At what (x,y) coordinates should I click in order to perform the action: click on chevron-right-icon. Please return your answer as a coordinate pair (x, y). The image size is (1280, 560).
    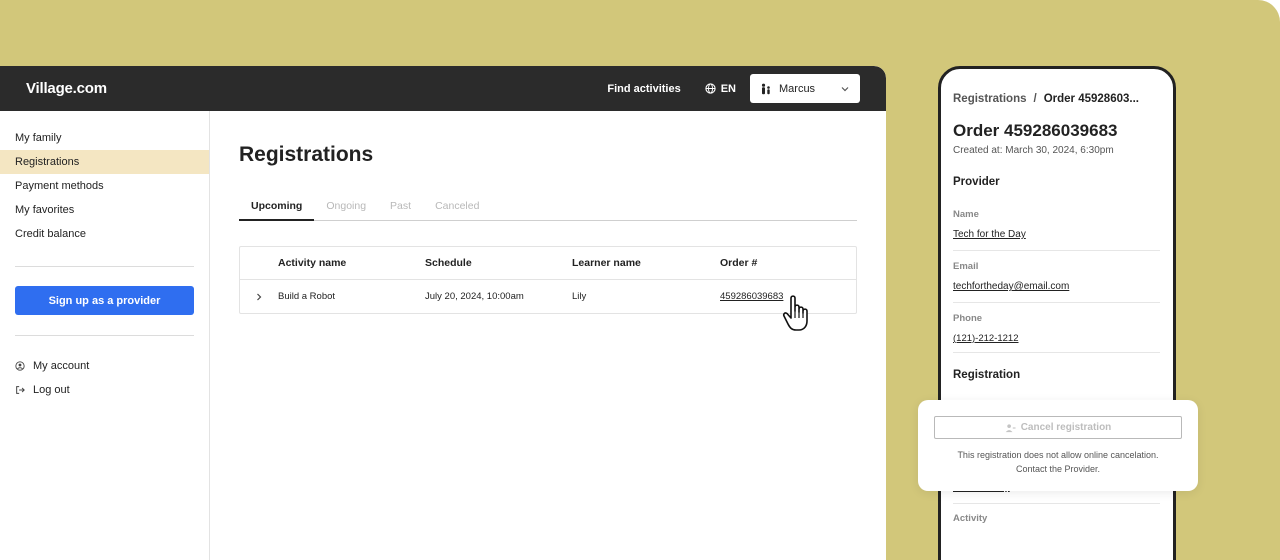
    Looking at the image, I should click on (259, 296).